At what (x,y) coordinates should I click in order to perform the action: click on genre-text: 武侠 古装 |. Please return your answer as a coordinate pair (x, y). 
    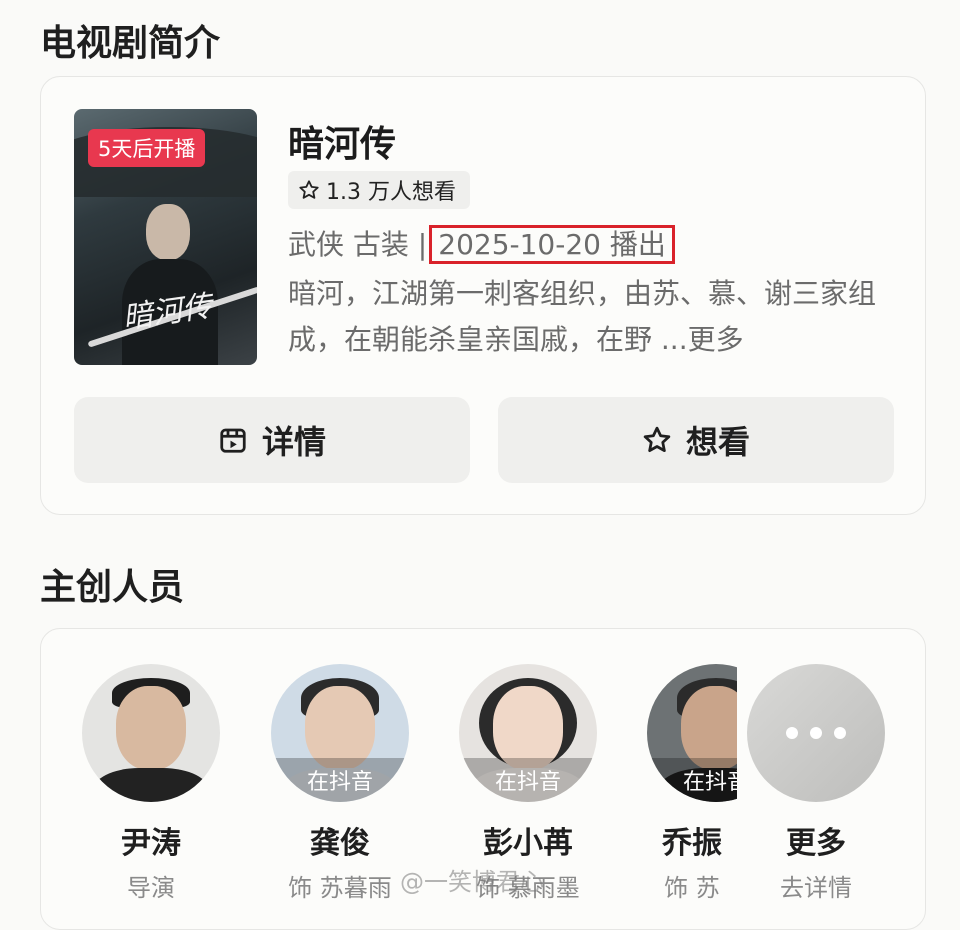
    Looking at the image, I should click on (358, 244).